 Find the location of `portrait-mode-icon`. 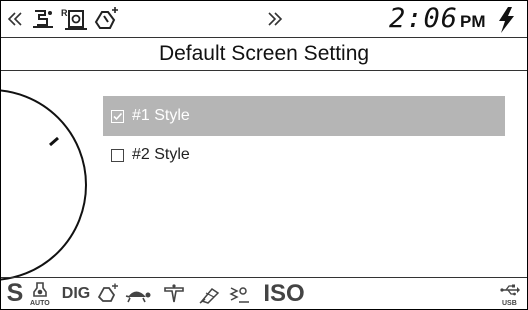

portrait-mode-icon is located at coordinates (174, 293).